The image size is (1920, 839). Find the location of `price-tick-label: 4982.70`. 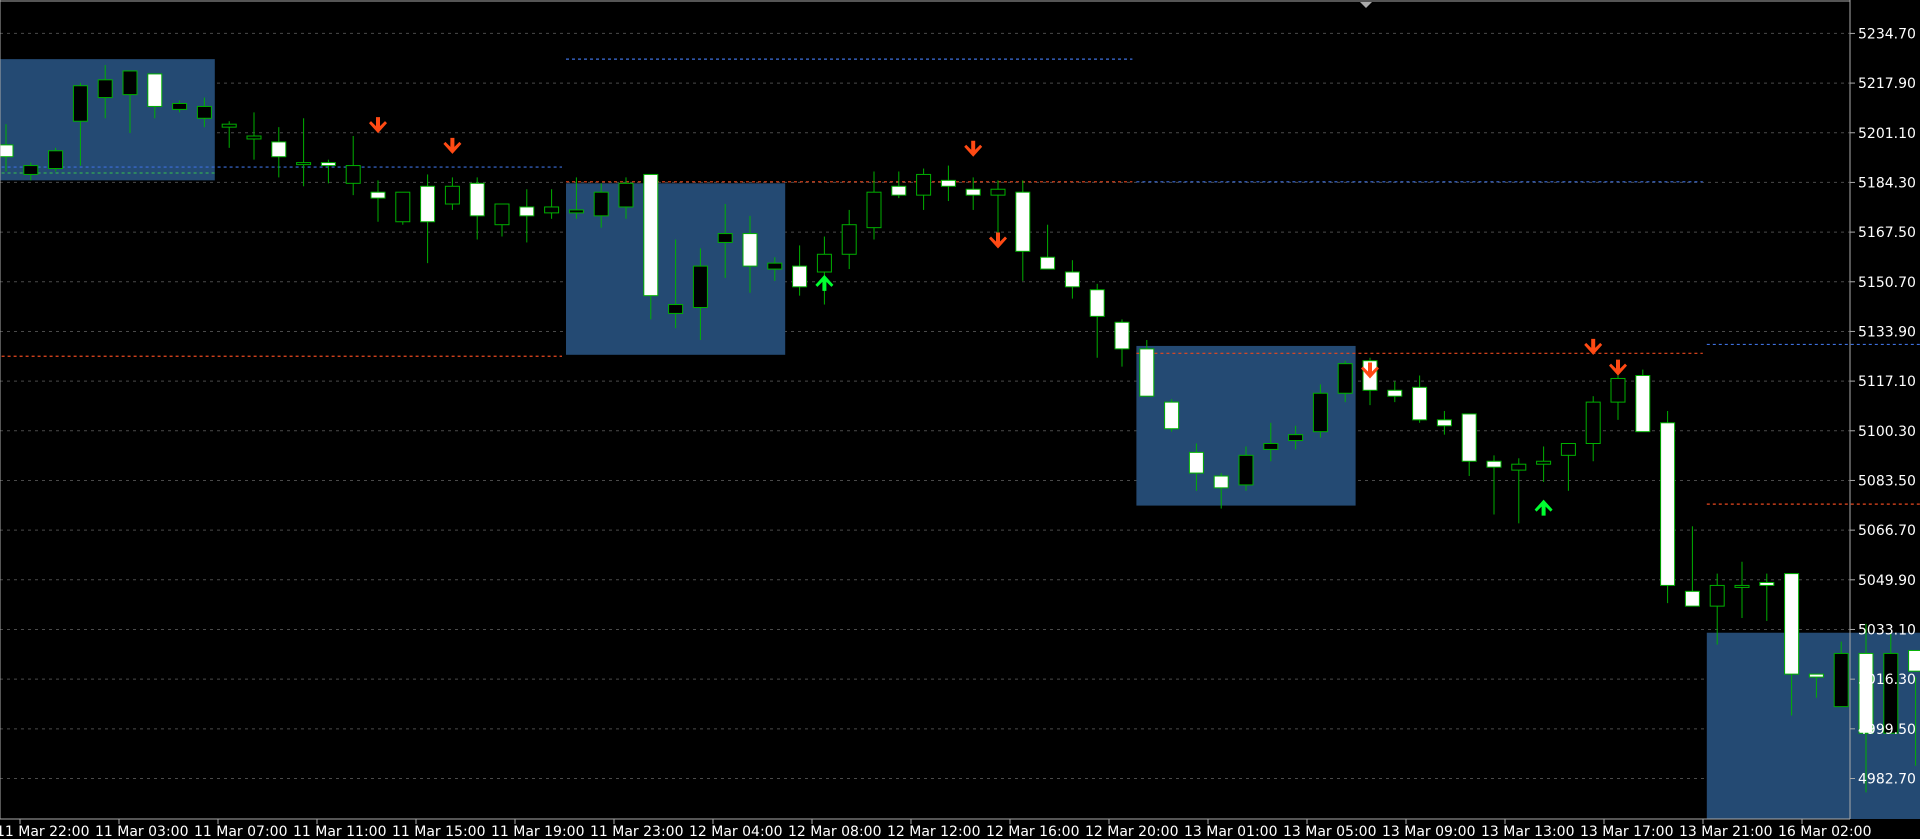

price-tick-label: 4982.70 is located at coordinates (1887, 779).